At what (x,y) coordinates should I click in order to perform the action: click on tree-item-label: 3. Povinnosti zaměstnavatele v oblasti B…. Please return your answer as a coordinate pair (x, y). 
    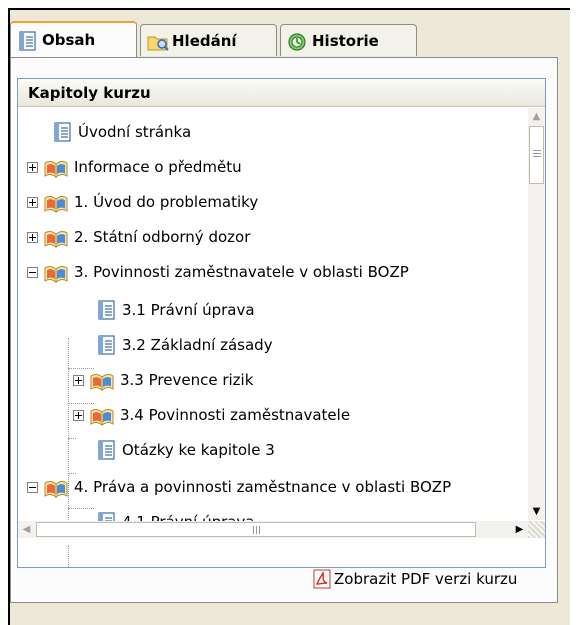
    Looking at the image, I should click on (241, 272).